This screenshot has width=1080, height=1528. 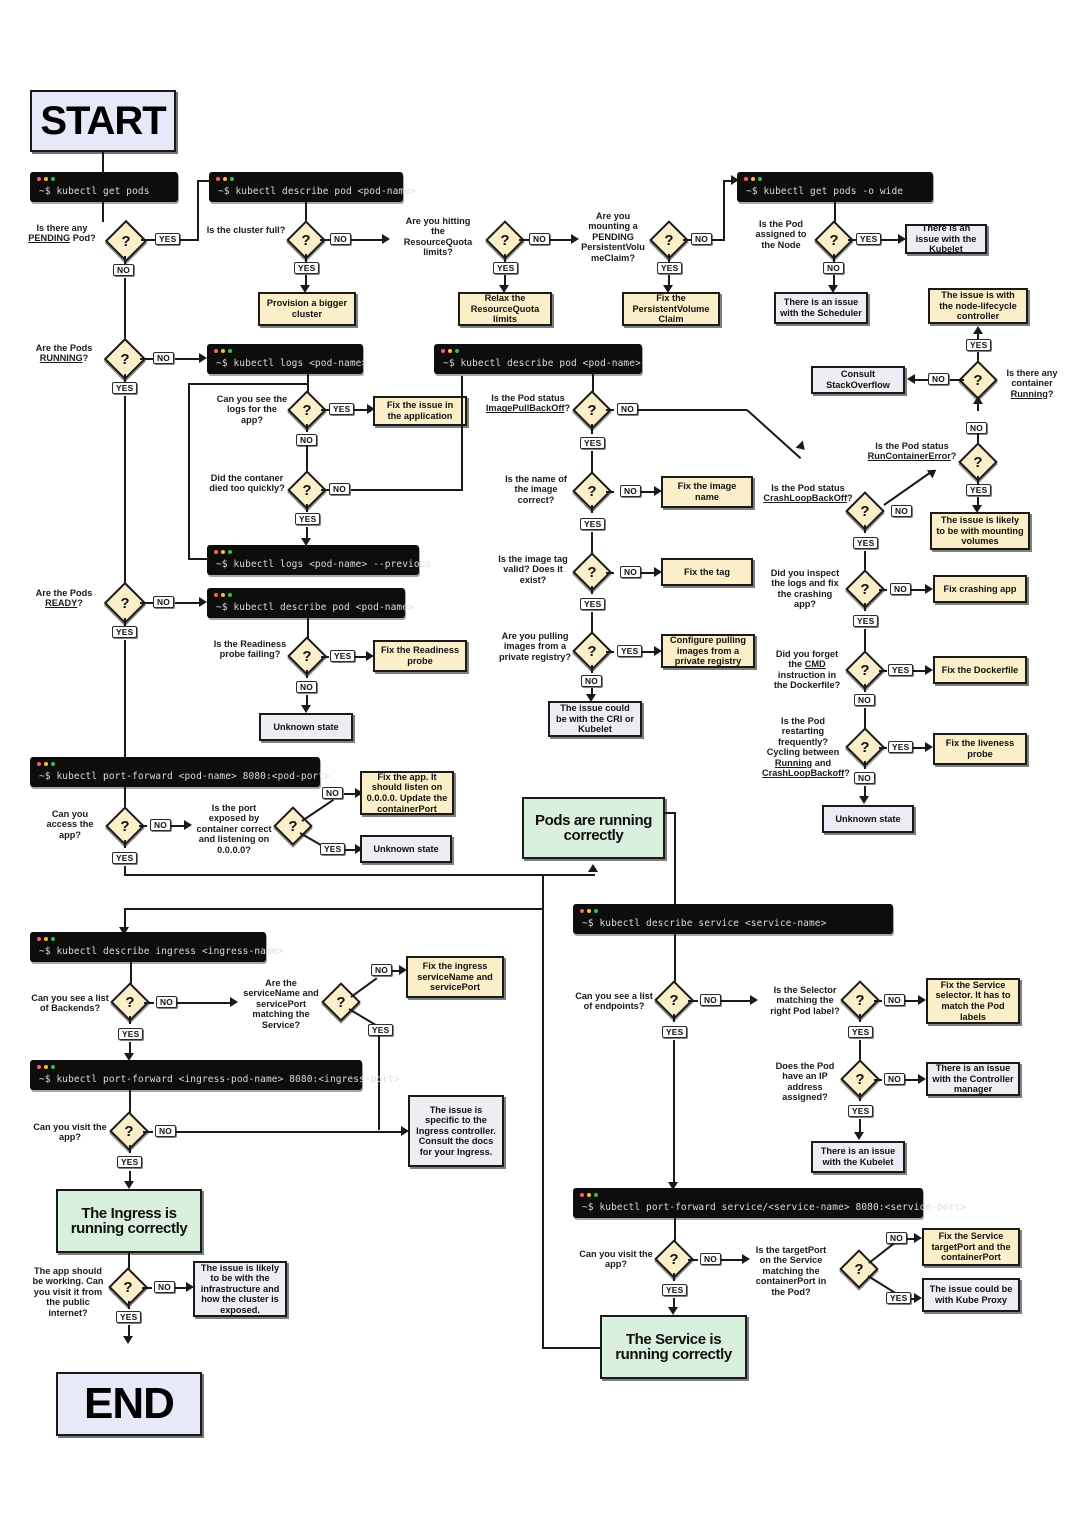 What do you see at coordinates (593, 827) in the screenshot?
I see `outcome-text: Pods are running correctly` at bounding box center [593, 827].